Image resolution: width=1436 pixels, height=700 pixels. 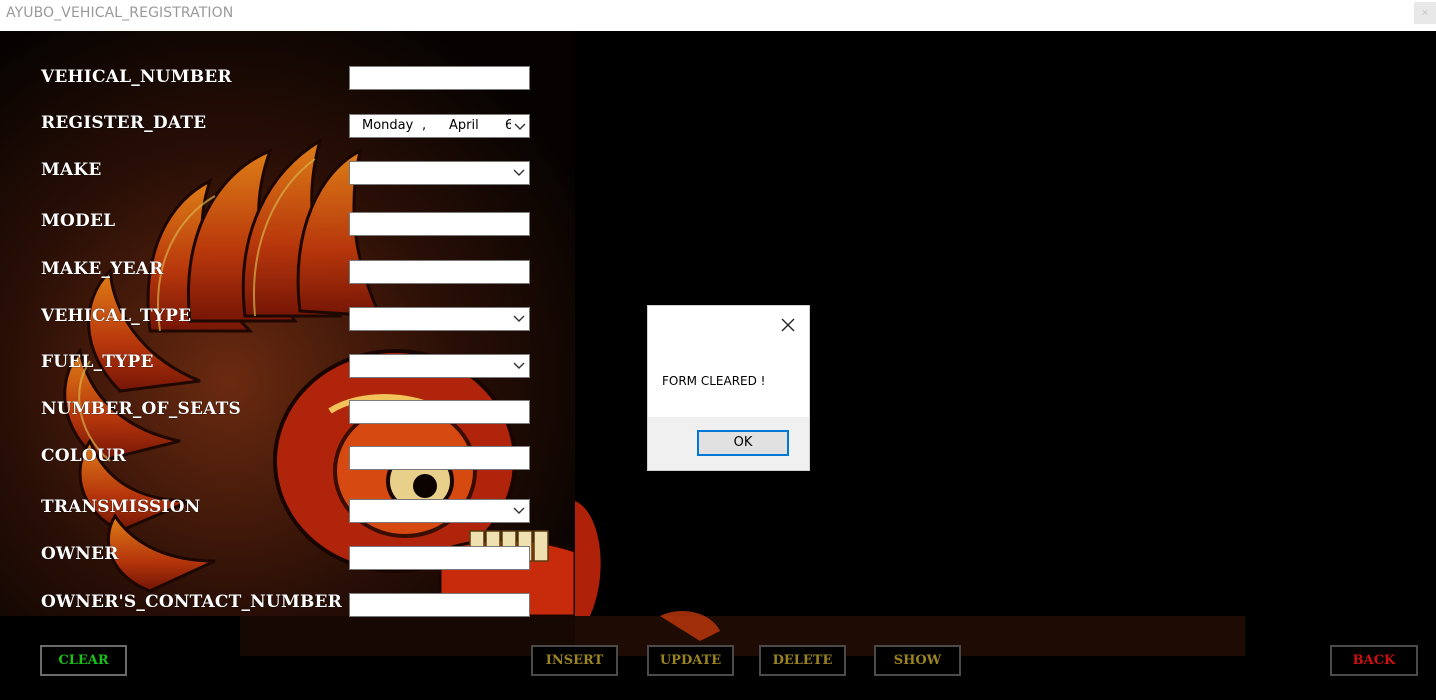 I want to click on model-input, so click(x=439, y=224).